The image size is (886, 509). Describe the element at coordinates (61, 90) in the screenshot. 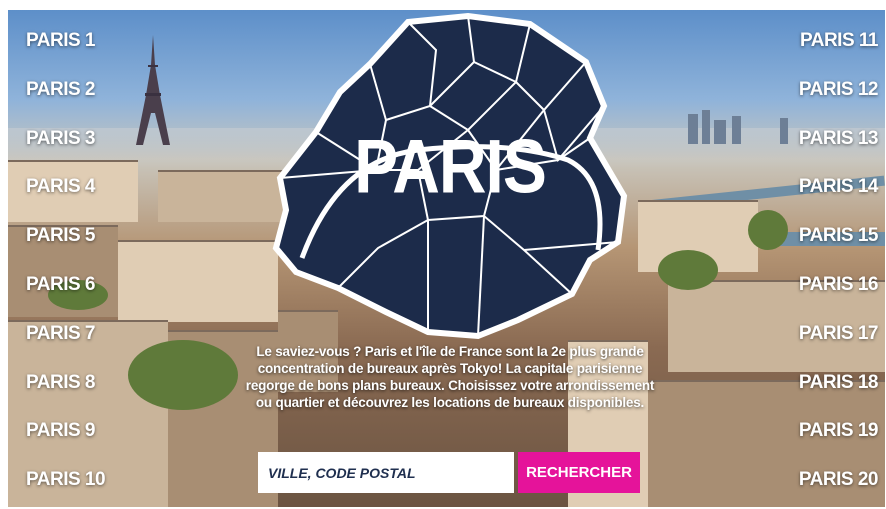

I see `arrondissement-link: PARIS 2` at that location.